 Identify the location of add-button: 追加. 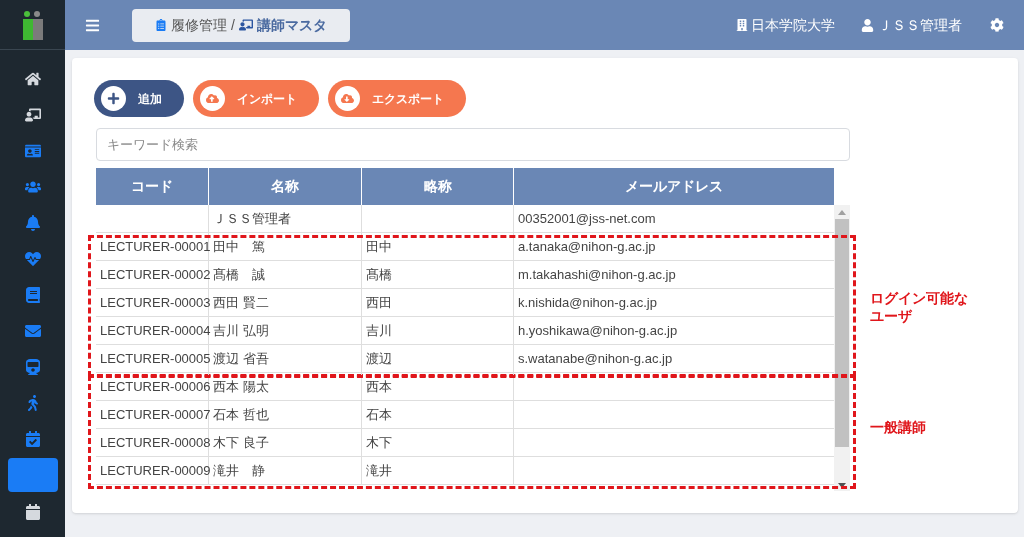
(139, 98).